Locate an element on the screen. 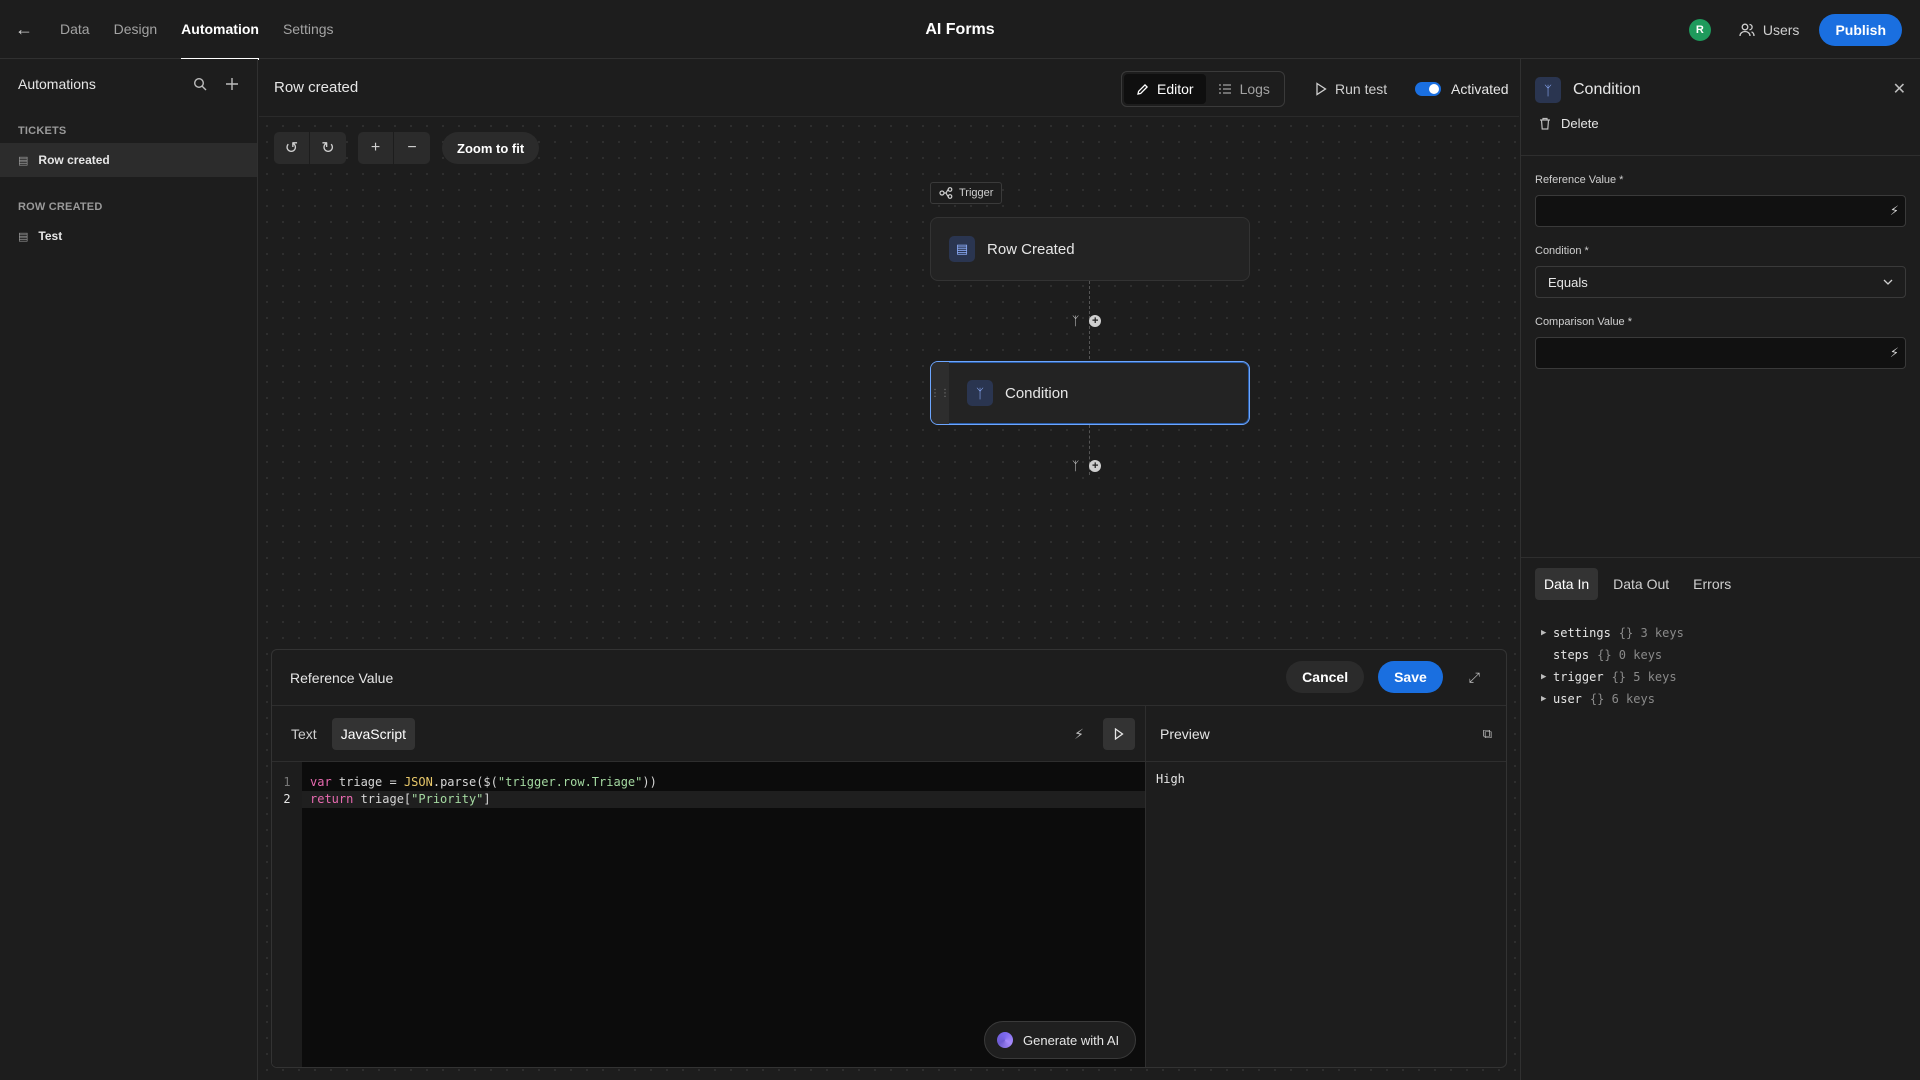  nav-tab-design: Design is located at coordinates (136, 29).